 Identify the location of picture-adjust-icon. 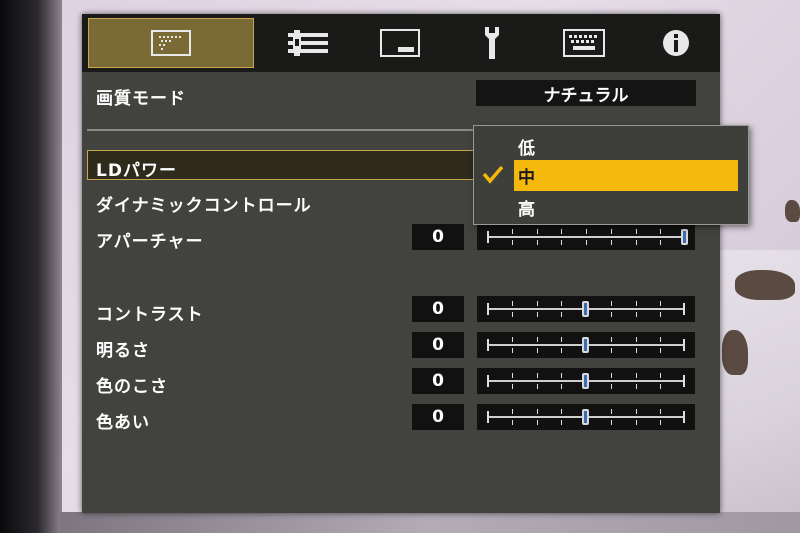
(171, 43).